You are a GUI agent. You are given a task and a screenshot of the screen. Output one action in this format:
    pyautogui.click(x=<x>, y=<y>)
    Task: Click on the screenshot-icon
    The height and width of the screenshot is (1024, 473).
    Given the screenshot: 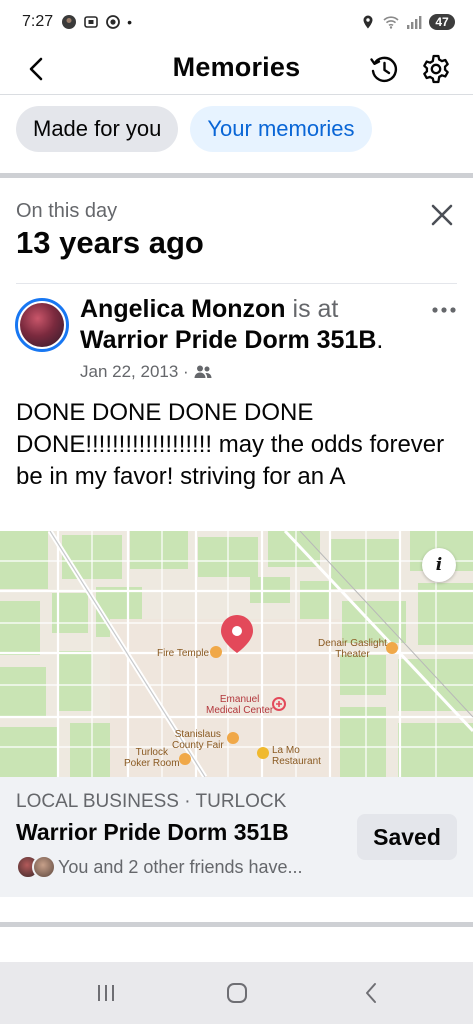 What is the action you would take?
    pyautogui.click(x=91, y=22)
    